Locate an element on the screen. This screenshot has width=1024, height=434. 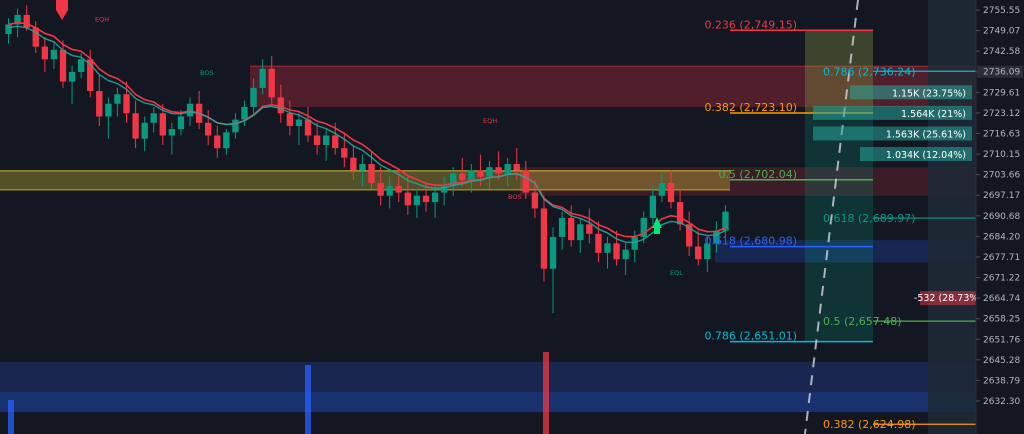
axis-highlight-label: 2736.09 is located at coordinates (1001, 73).